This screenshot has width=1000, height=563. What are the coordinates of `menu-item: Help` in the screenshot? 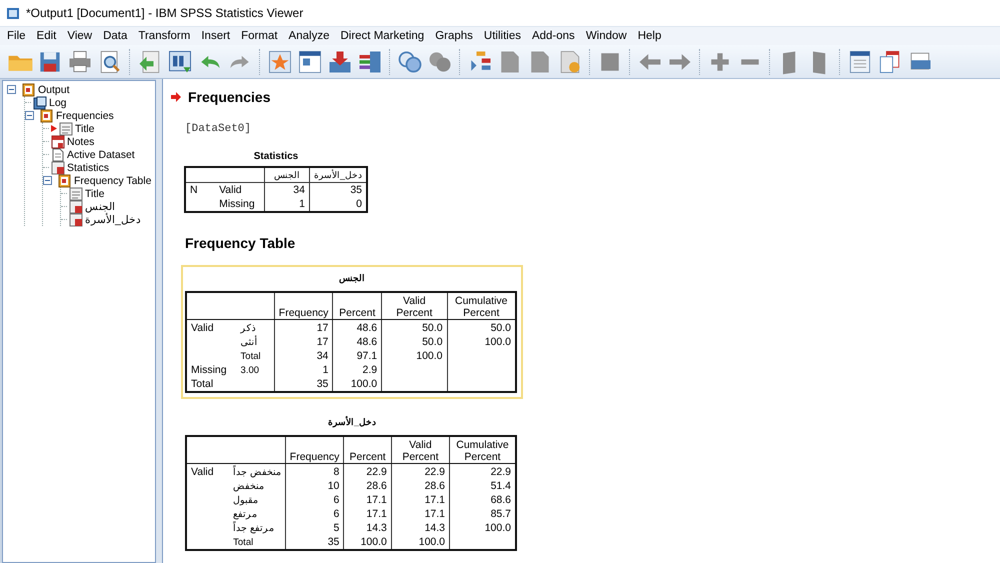 It's located at (650, 36).